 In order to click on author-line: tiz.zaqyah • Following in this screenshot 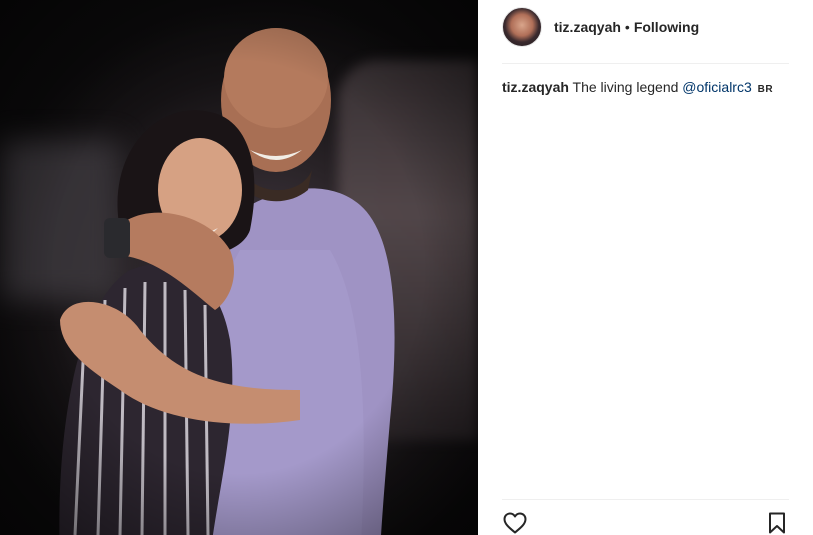, I will do `click(626, 27)`.